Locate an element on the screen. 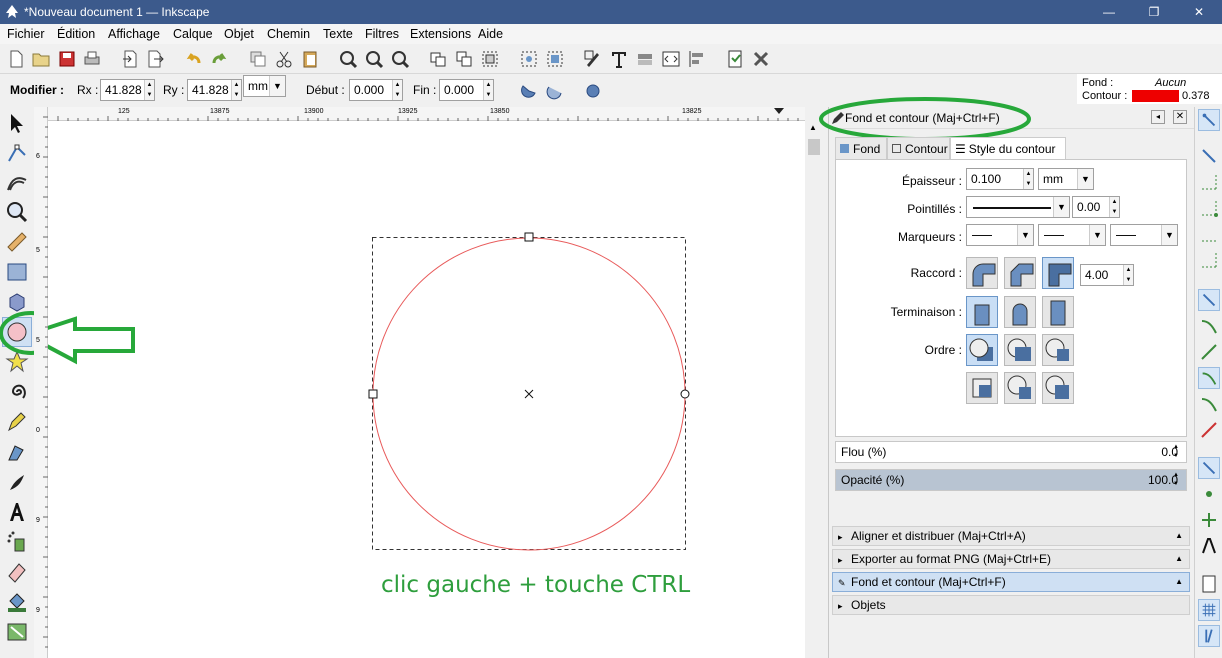 This screenshot has width=1222, height=658. canvas-scrollbar: ▲ is located at coordinates (814, 389).